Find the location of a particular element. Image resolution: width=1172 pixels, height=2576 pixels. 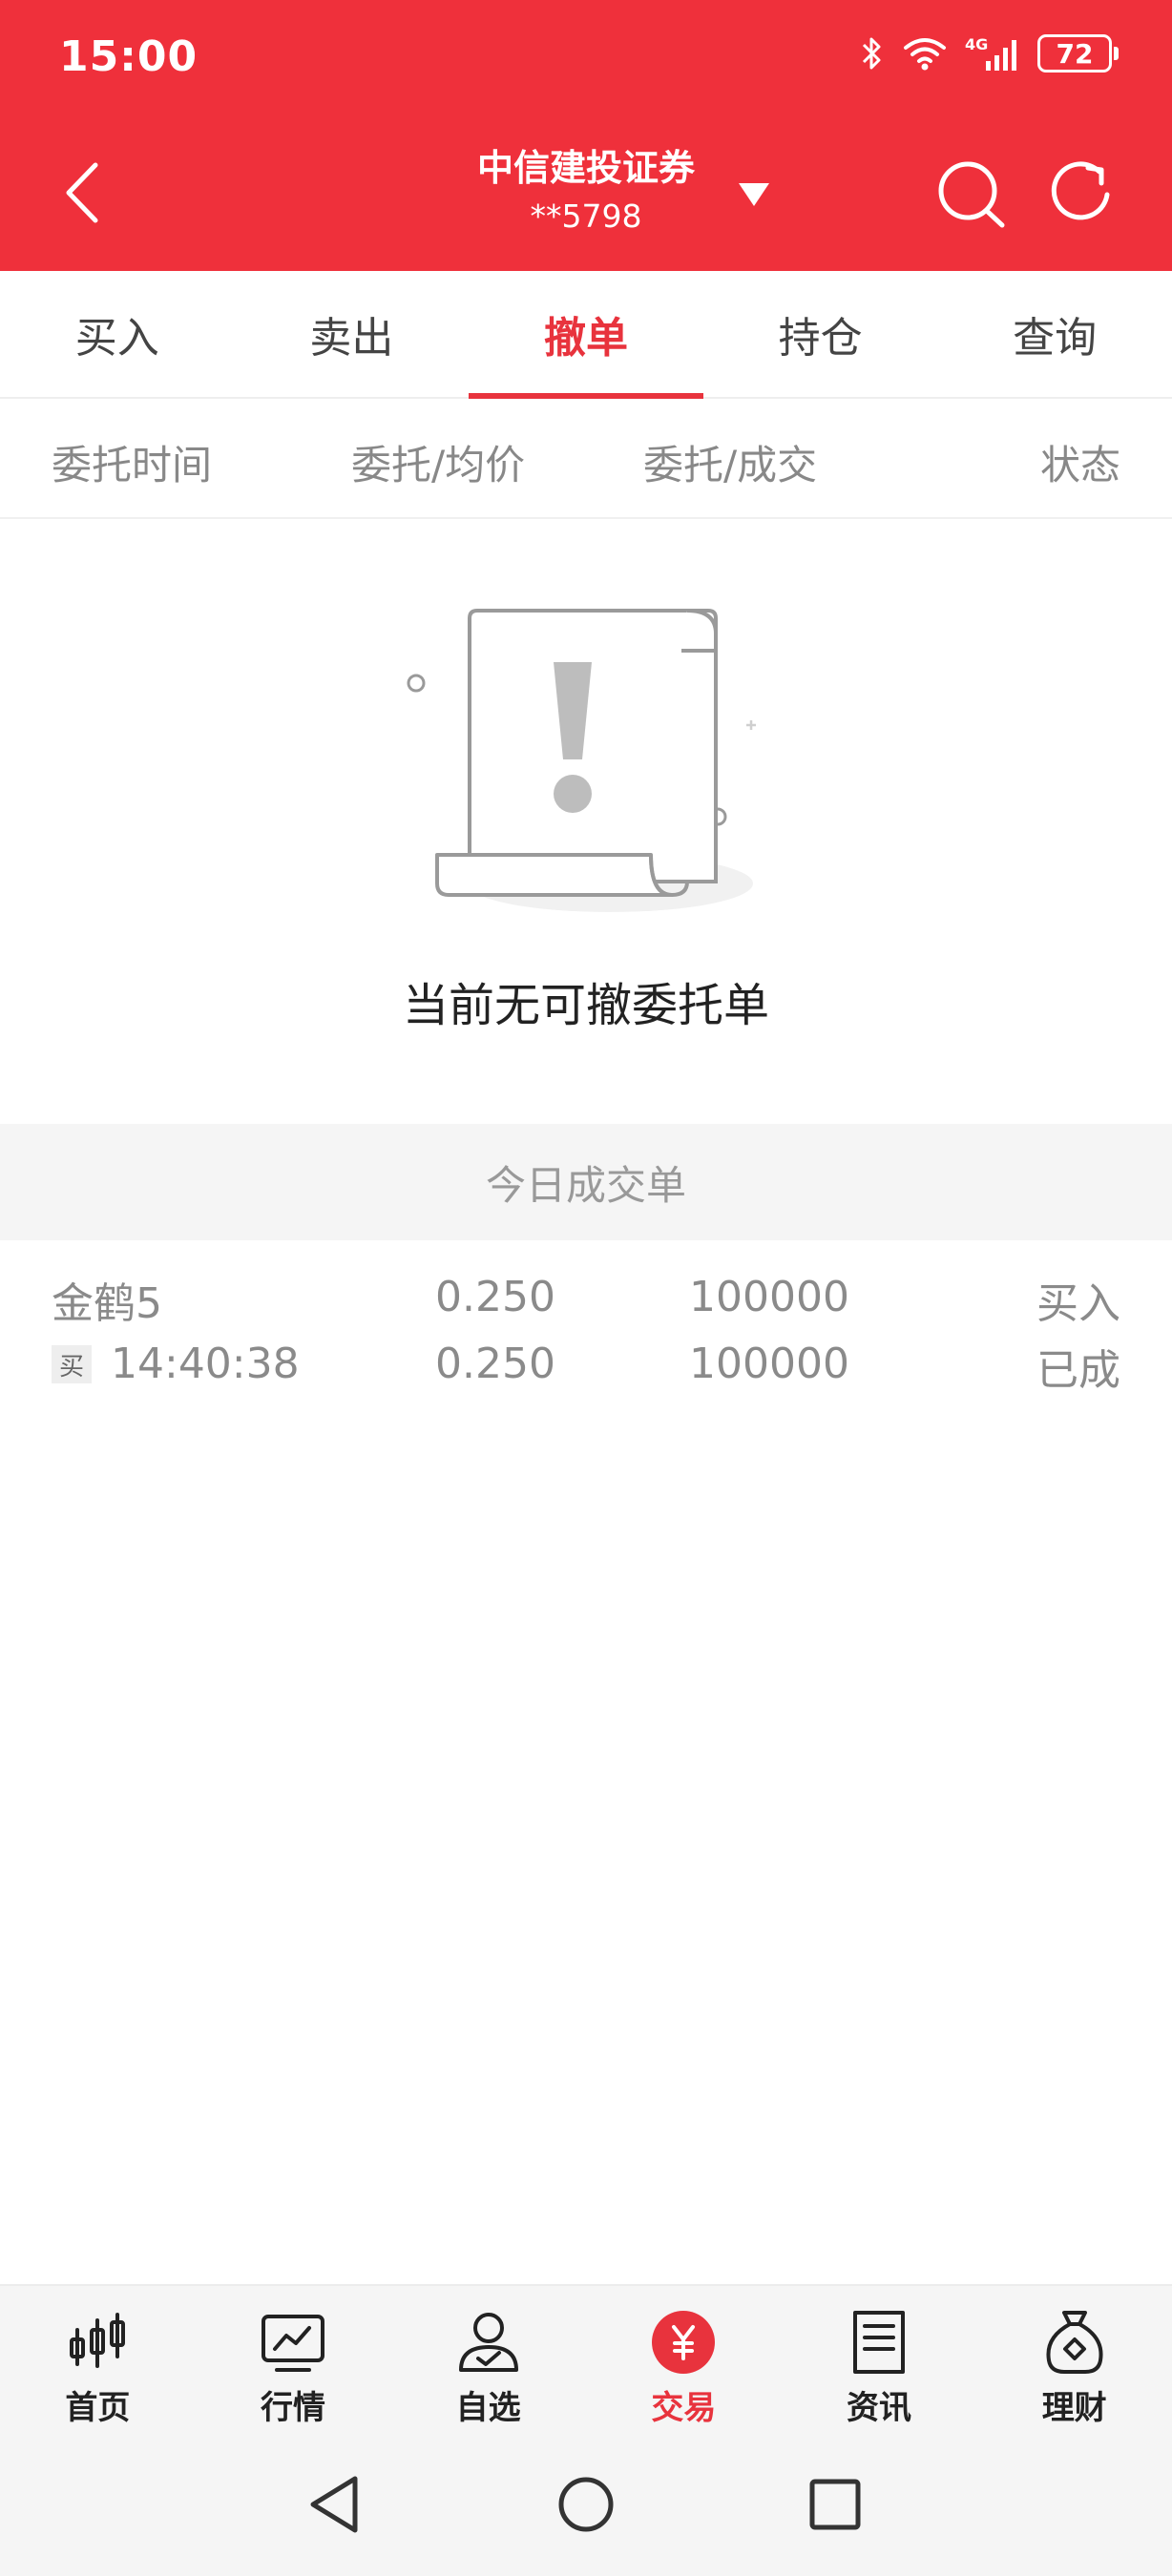

cellular-signal-icon: 4G is located at coordinates (991, 53).